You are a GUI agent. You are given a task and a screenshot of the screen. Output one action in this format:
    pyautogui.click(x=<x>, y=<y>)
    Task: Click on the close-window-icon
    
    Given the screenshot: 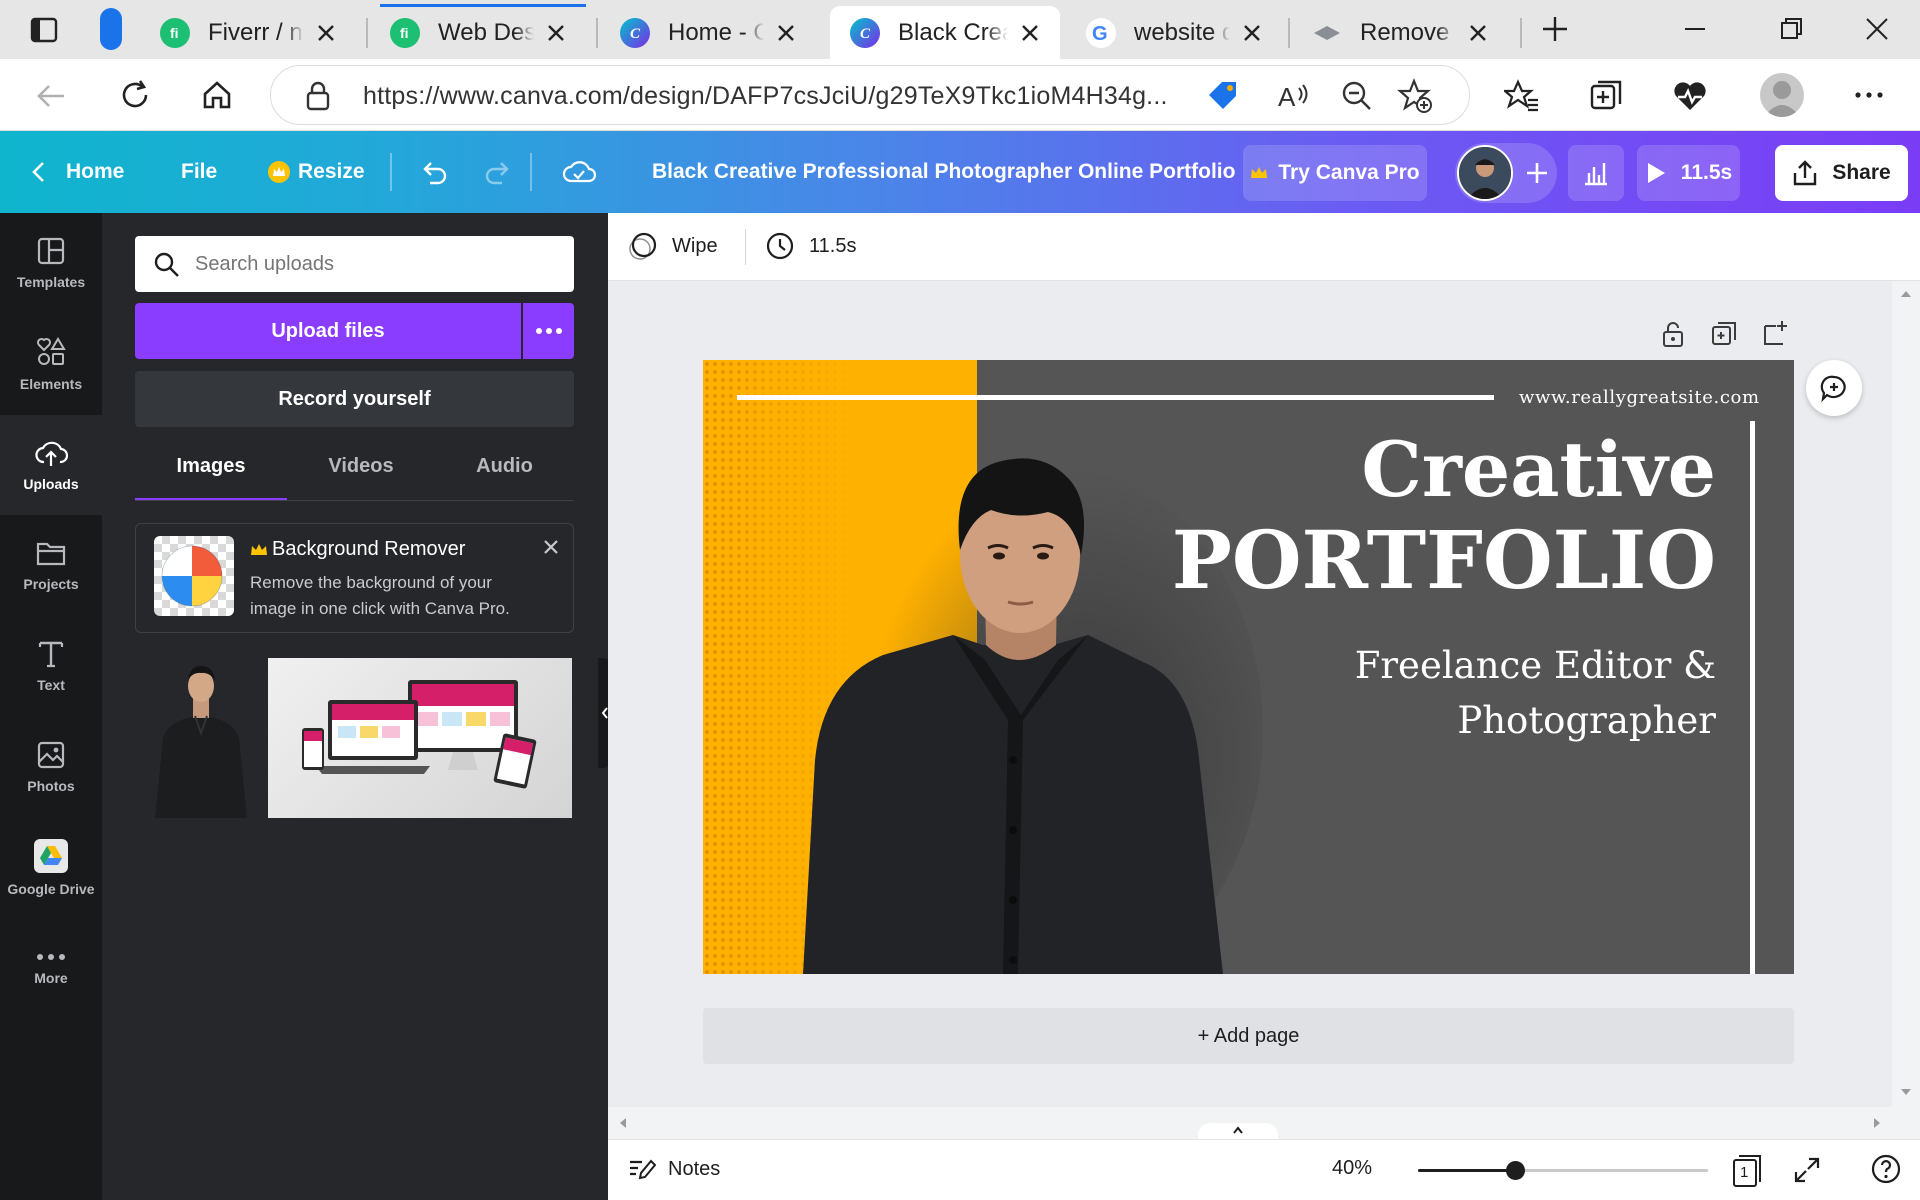 What is the action you would take?
    pyautogui.click(x=1877, y=29)
    